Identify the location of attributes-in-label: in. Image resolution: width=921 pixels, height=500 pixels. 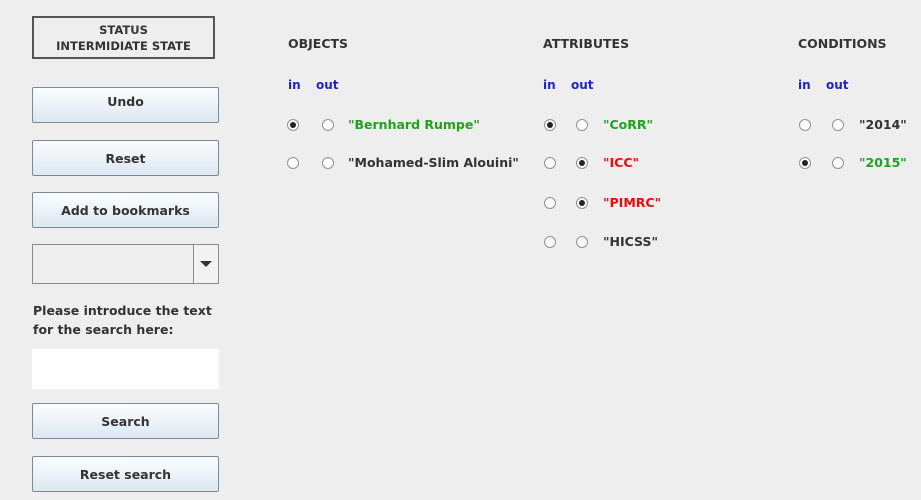
(549, 85).